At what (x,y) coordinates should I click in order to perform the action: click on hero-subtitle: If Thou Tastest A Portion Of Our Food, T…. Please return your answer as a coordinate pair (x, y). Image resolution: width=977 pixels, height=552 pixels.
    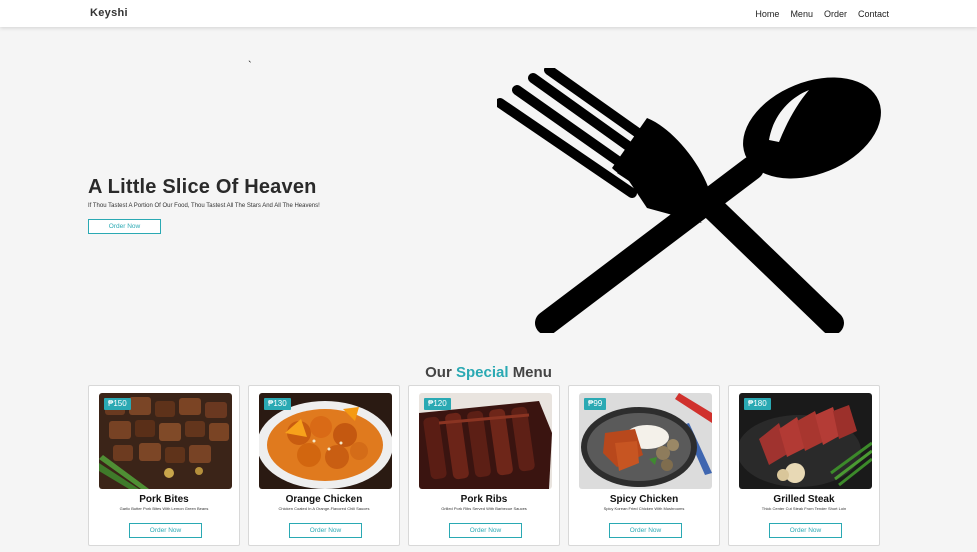
    Looking at the image, I should click on (204, 206).